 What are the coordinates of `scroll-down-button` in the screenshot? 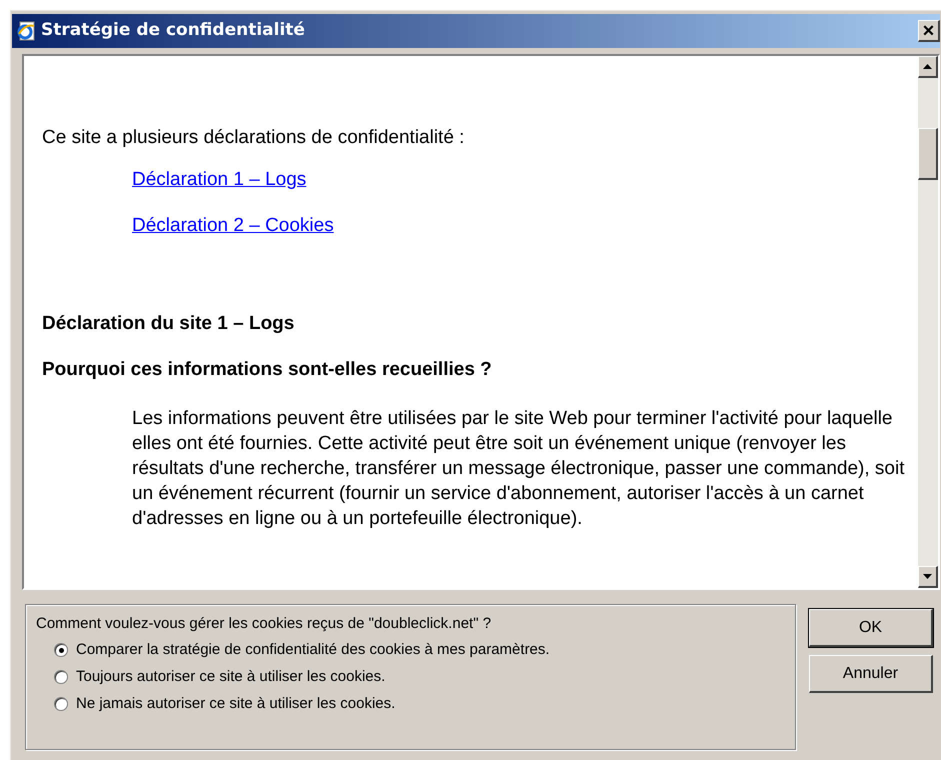 It's located at (928, 577).